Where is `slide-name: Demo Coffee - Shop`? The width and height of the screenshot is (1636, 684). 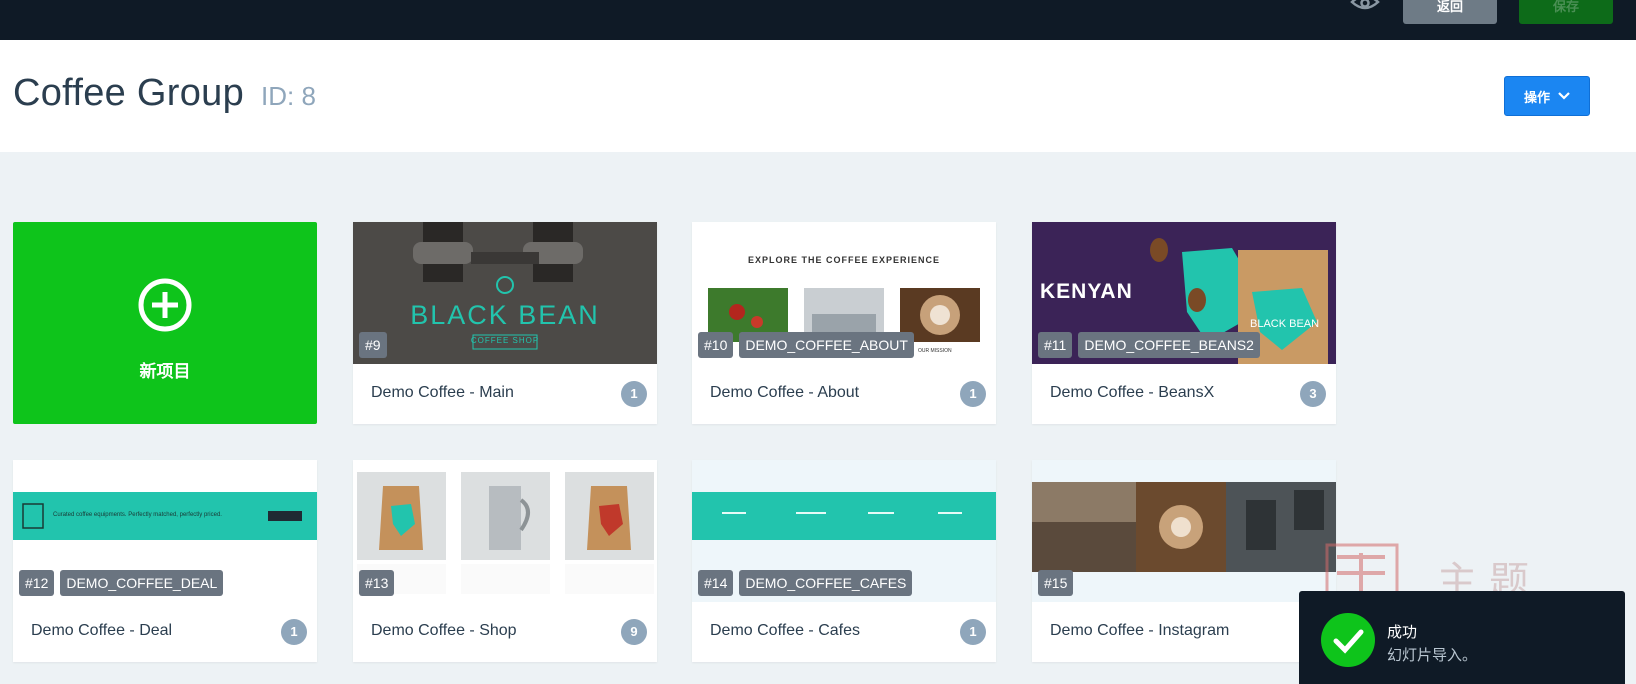 slide-name: Demo Coffee - Shop is located at coordinates (444, 631).